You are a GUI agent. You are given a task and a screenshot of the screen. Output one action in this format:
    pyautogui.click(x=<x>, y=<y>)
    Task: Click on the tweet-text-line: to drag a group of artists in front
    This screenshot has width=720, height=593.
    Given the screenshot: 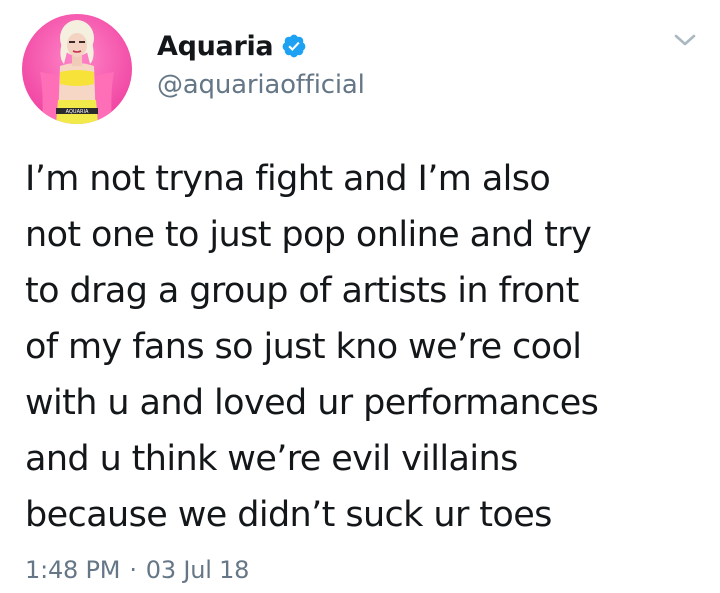 What is the action you would take?
    pyautogui.click(x=302, y=291)
    